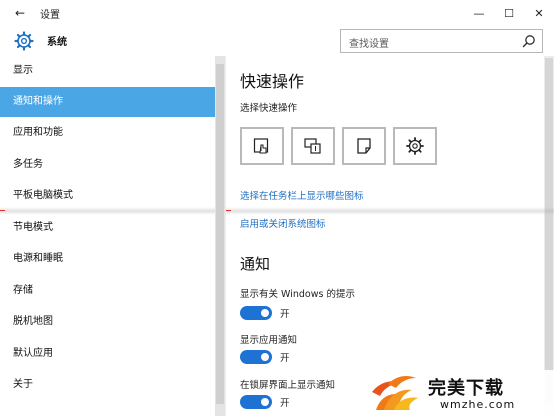 This screenshot has height=416, width=554. What do you see at coordinates (107, 165) in the screenshot?
I see `sidebar-item-multitasking: 多任务` at bounding box center [107, 165].